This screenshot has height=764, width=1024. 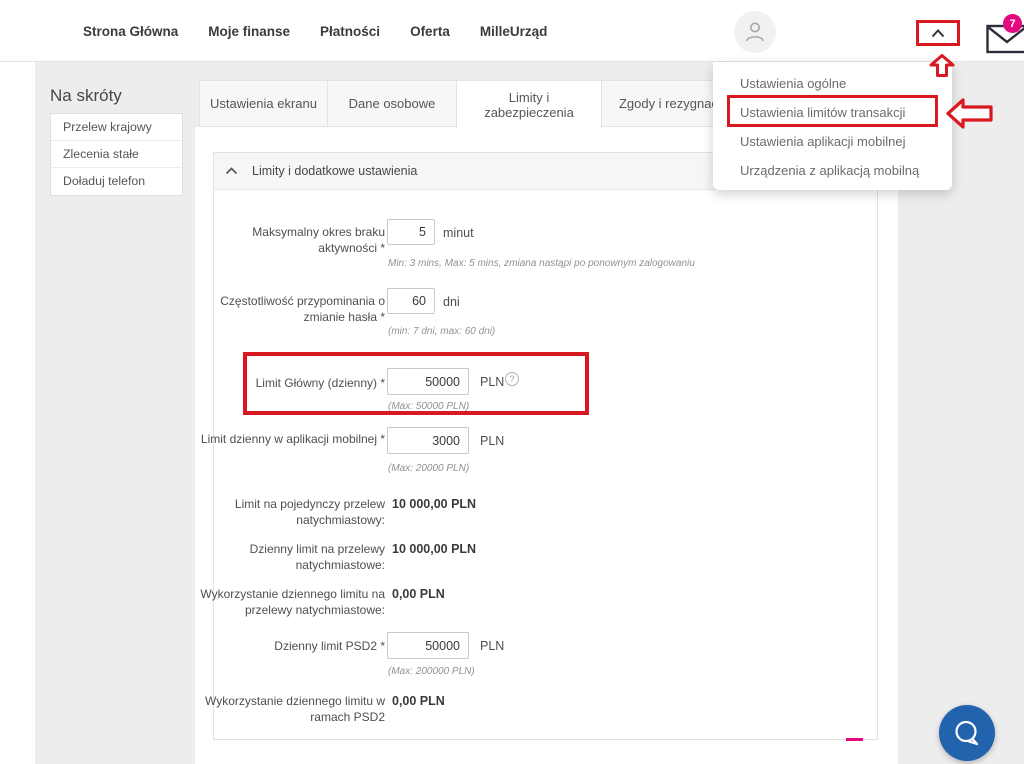 What do you see at coordinates (411, 232) in the screenshot?
I see `inactivity-input` at bounding box center [411, 232].